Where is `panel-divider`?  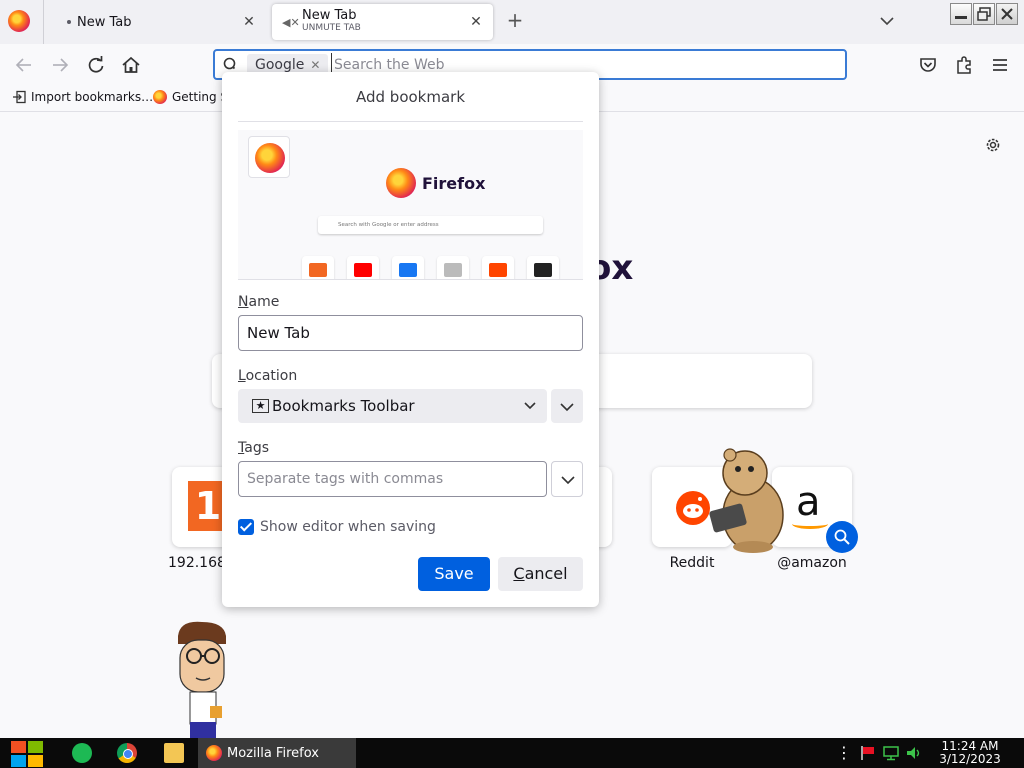
panel-divider is located at coordinates (410, 121).